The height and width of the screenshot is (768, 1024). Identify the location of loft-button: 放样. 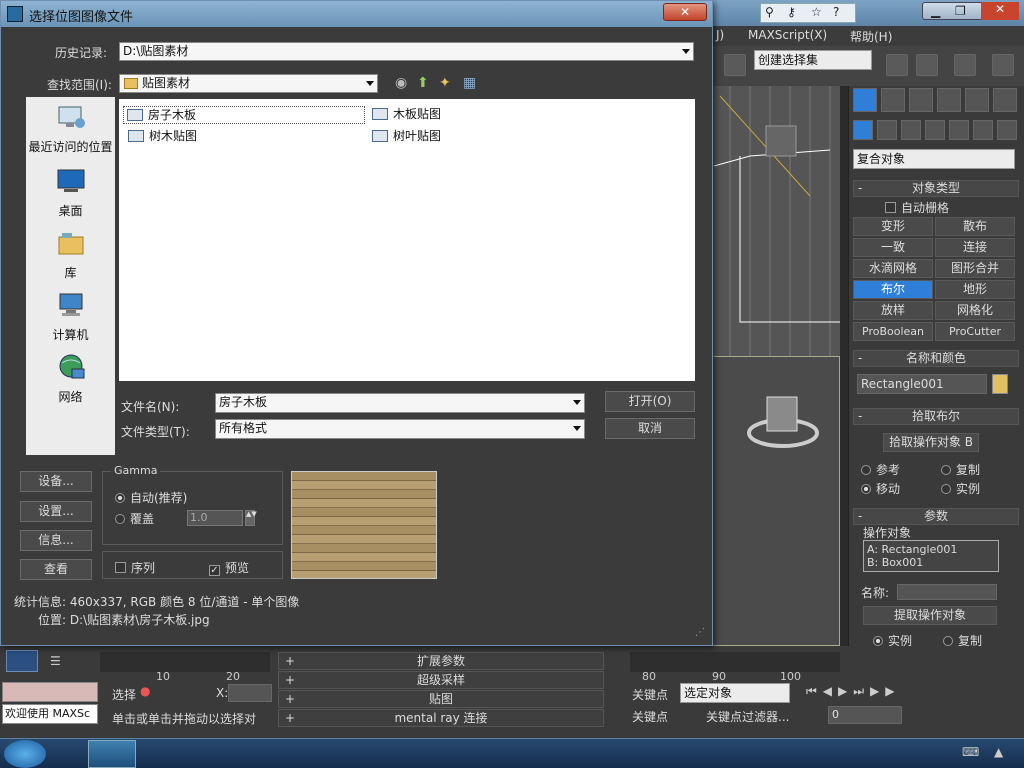
(893, 310).